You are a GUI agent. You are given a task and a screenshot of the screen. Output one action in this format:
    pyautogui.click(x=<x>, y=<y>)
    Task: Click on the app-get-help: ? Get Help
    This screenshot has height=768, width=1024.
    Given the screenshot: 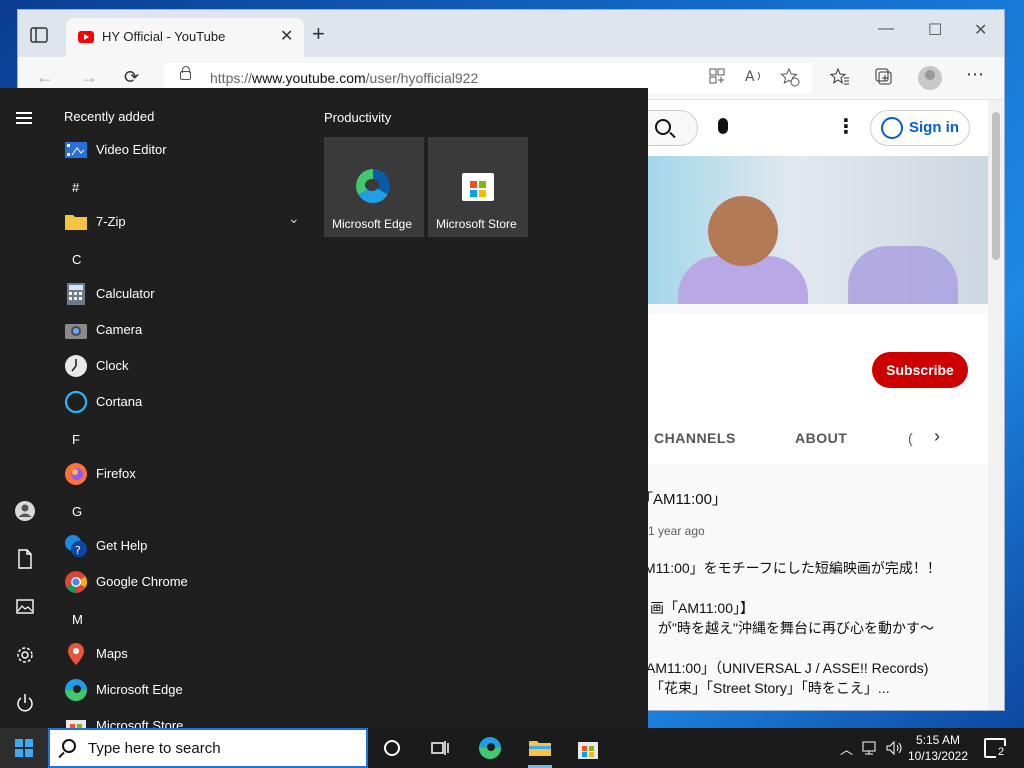 What is the action you would take?
    pyautogui.click(x=182, y=546)
    